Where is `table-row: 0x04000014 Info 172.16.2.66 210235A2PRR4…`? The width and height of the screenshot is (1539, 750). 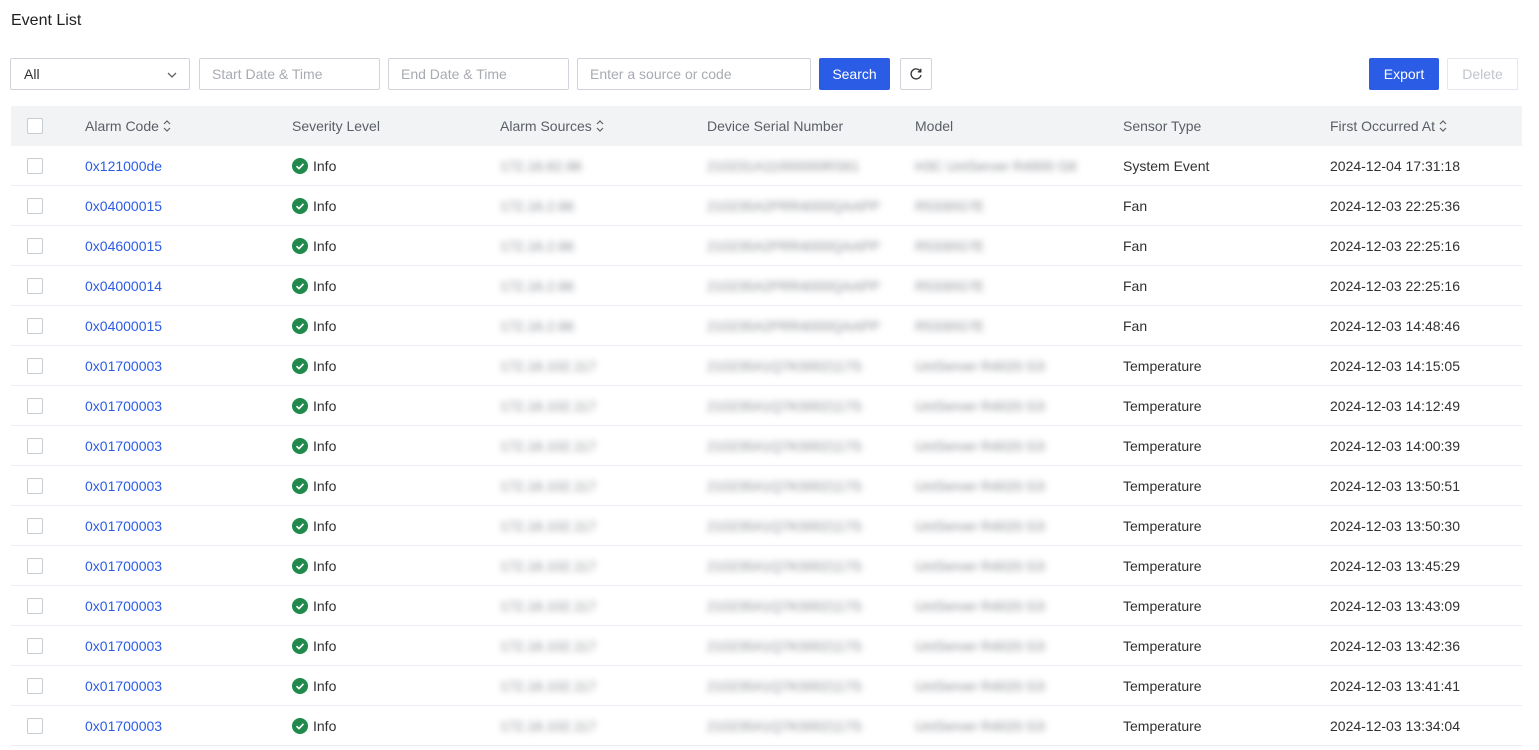 table-row: 0x04000014 Info 172.16.2.66 210235A2PRR4… is located at coordinates (766, 286).